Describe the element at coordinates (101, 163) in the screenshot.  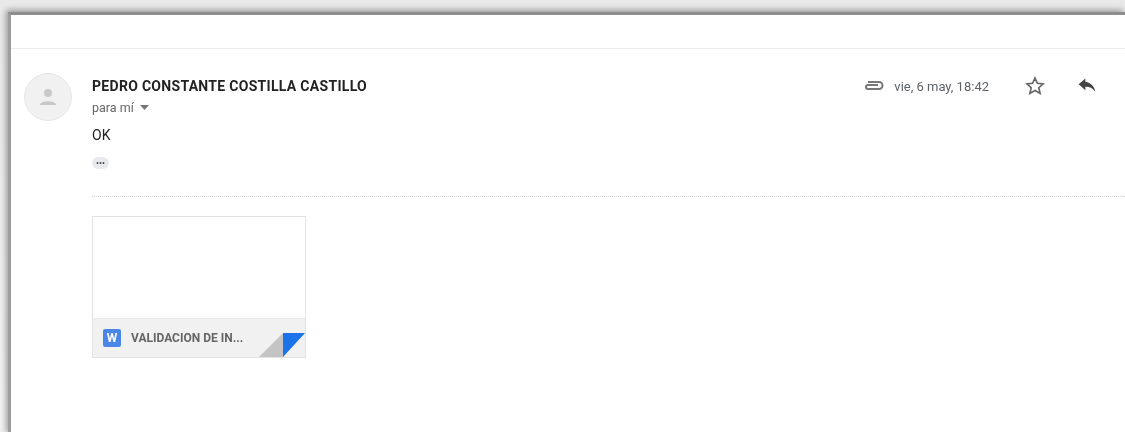
I see `show-trimmed-button: •••` at that location.